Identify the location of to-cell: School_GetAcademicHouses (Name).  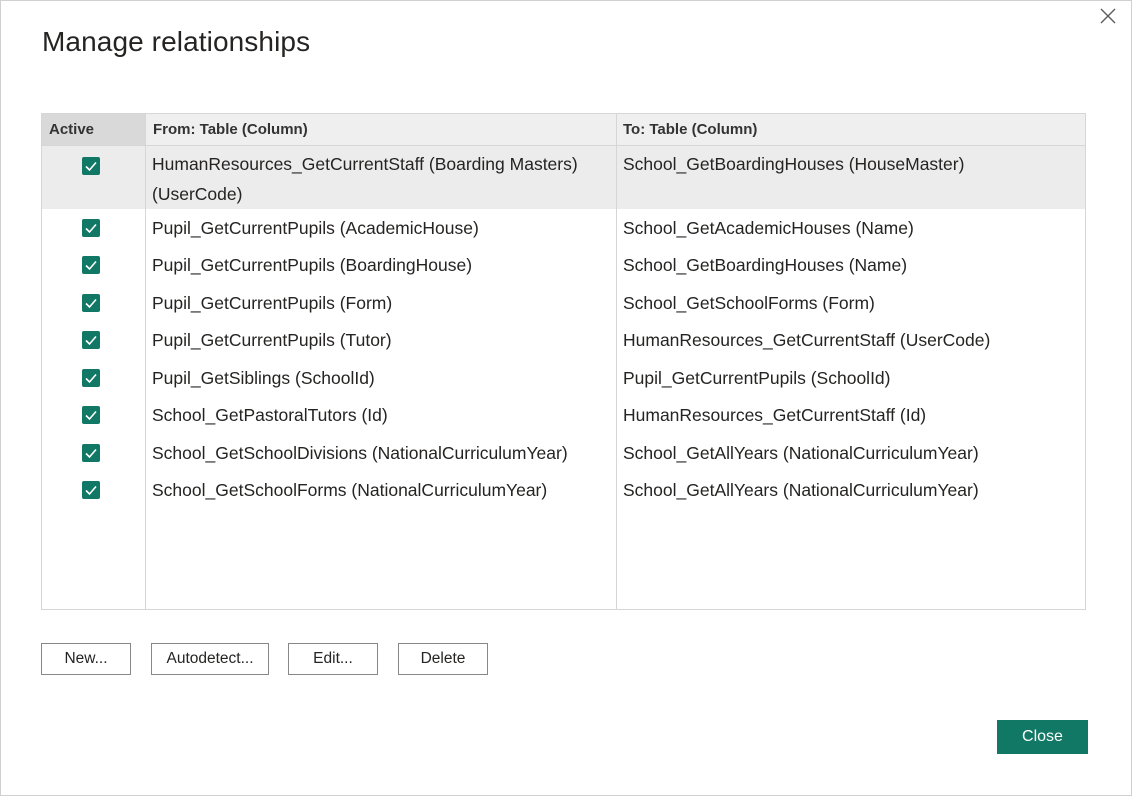
(768, 228).